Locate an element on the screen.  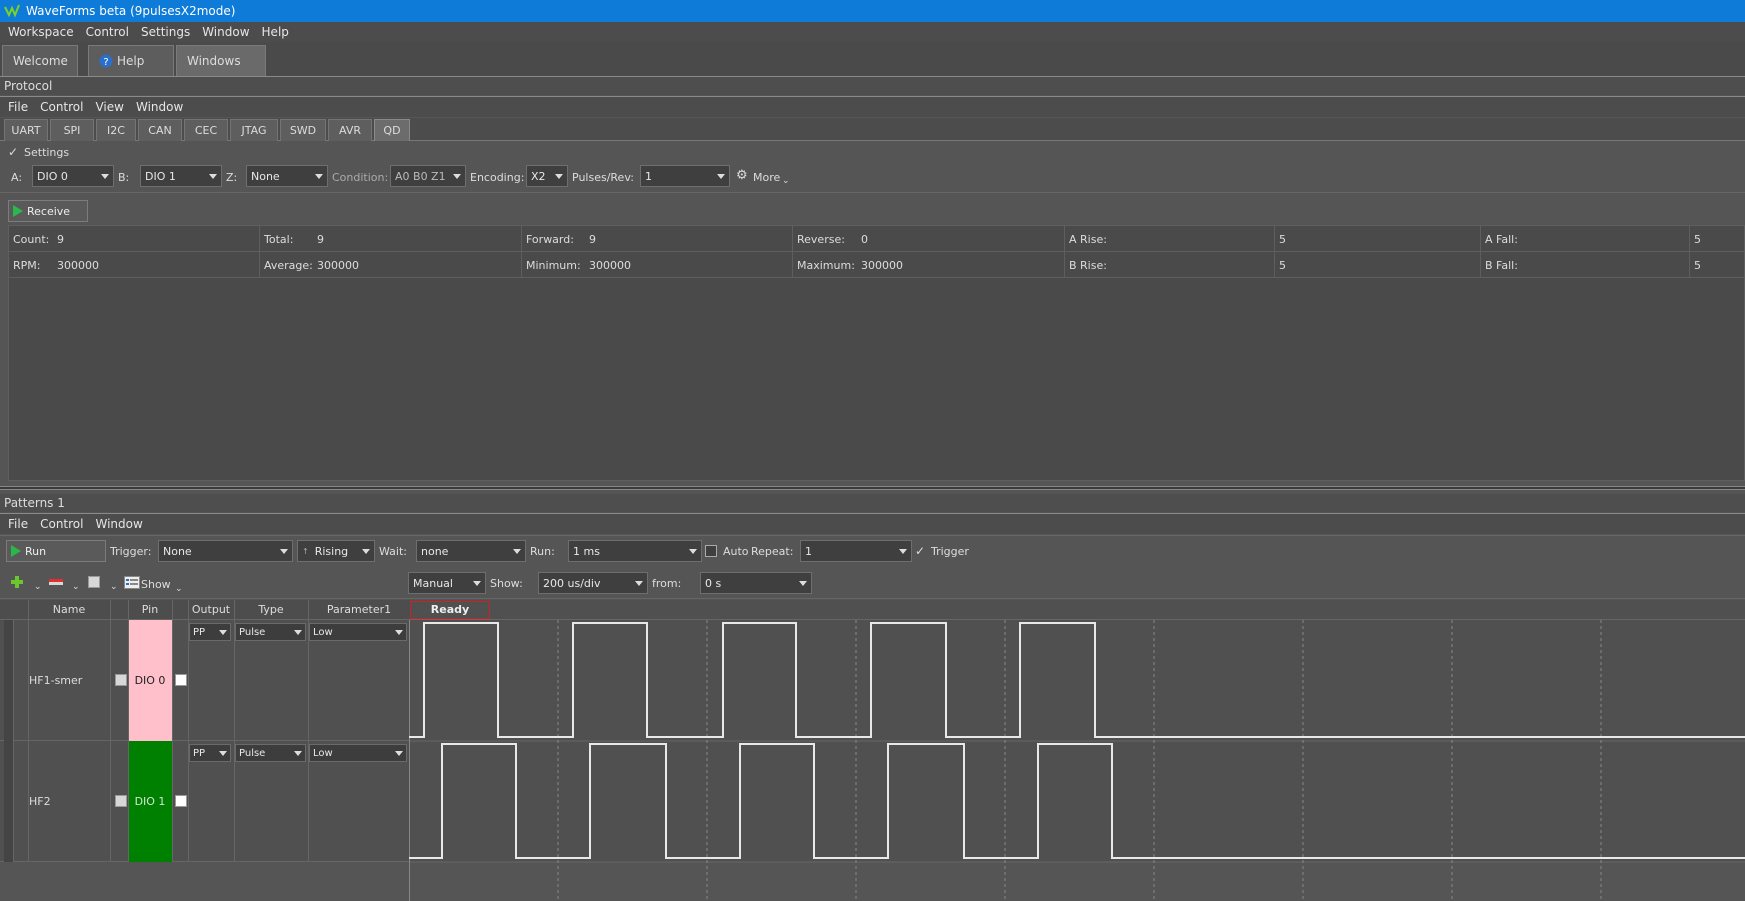
trigger-check-icon: ✓ is located at coordinates (920, 551).